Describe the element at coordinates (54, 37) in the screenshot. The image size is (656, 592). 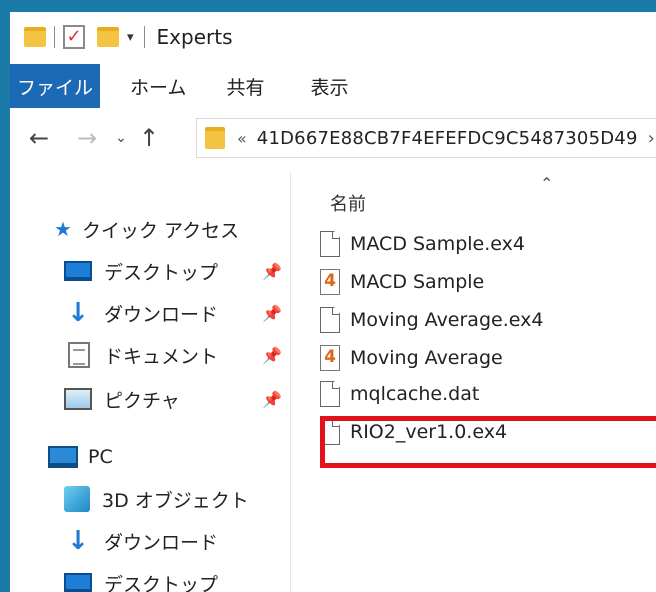
I see `title-separator` at that location.